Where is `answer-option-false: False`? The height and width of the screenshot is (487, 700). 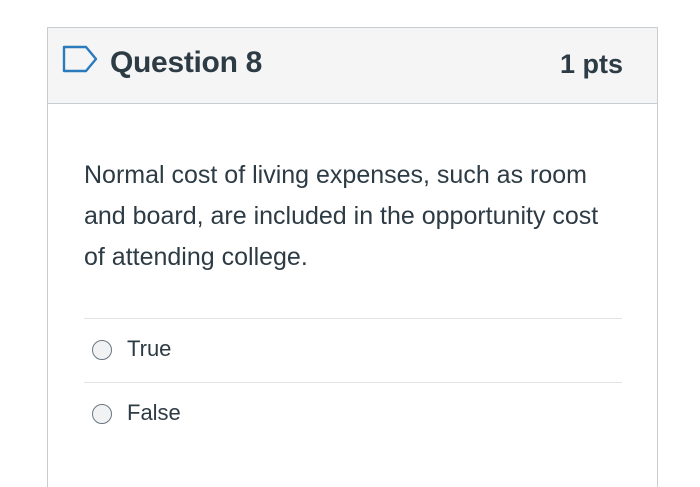 answer-option-false: False is located at coordinates (353, 414).